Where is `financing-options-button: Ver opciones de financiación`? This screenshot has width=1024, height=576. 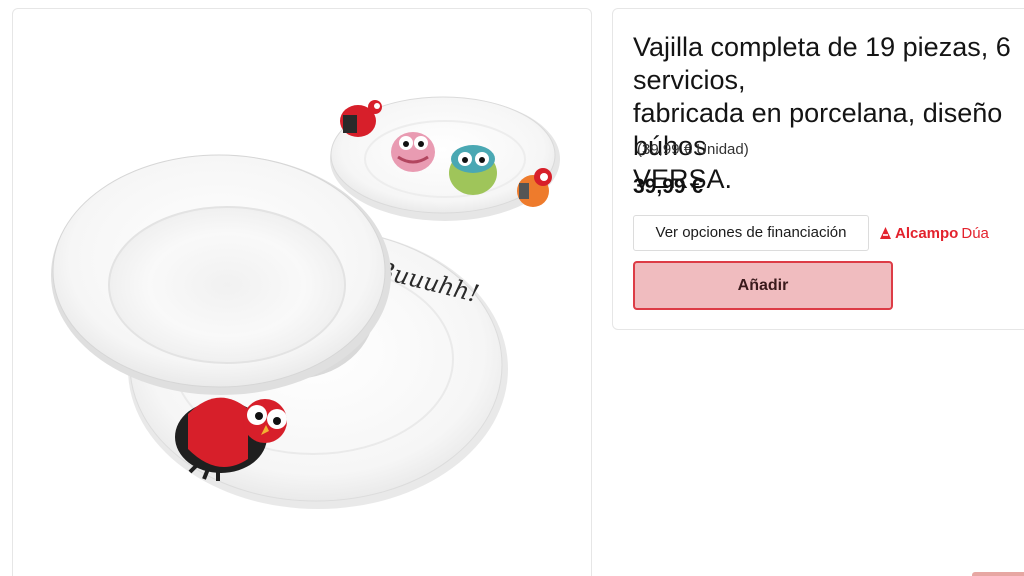
financing-options-button: Ver opciones de financiación is located at coordinates (751, 233).